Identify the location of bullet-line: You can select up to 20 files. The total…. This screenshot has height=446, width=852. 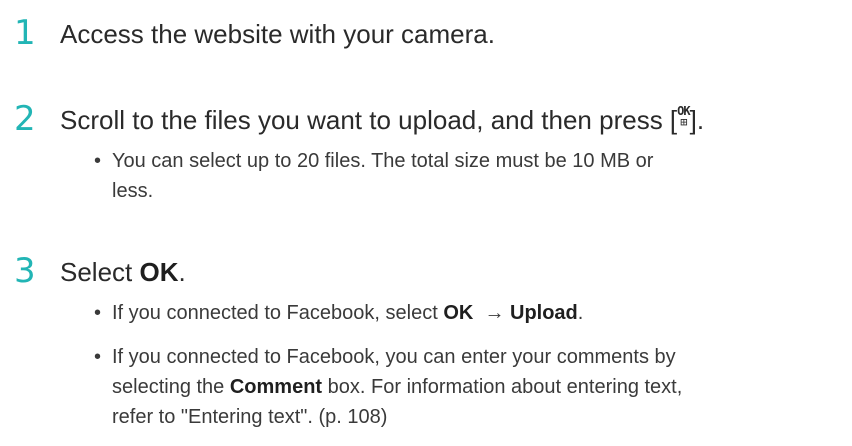
(383, 161).